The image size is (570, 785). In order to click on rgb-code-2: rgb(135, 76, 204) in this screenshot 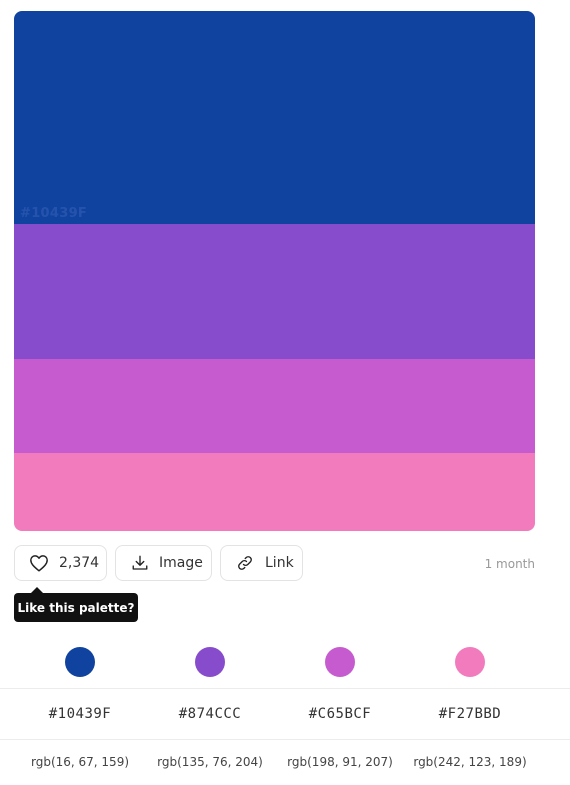, I will do `click(210, 762)`.